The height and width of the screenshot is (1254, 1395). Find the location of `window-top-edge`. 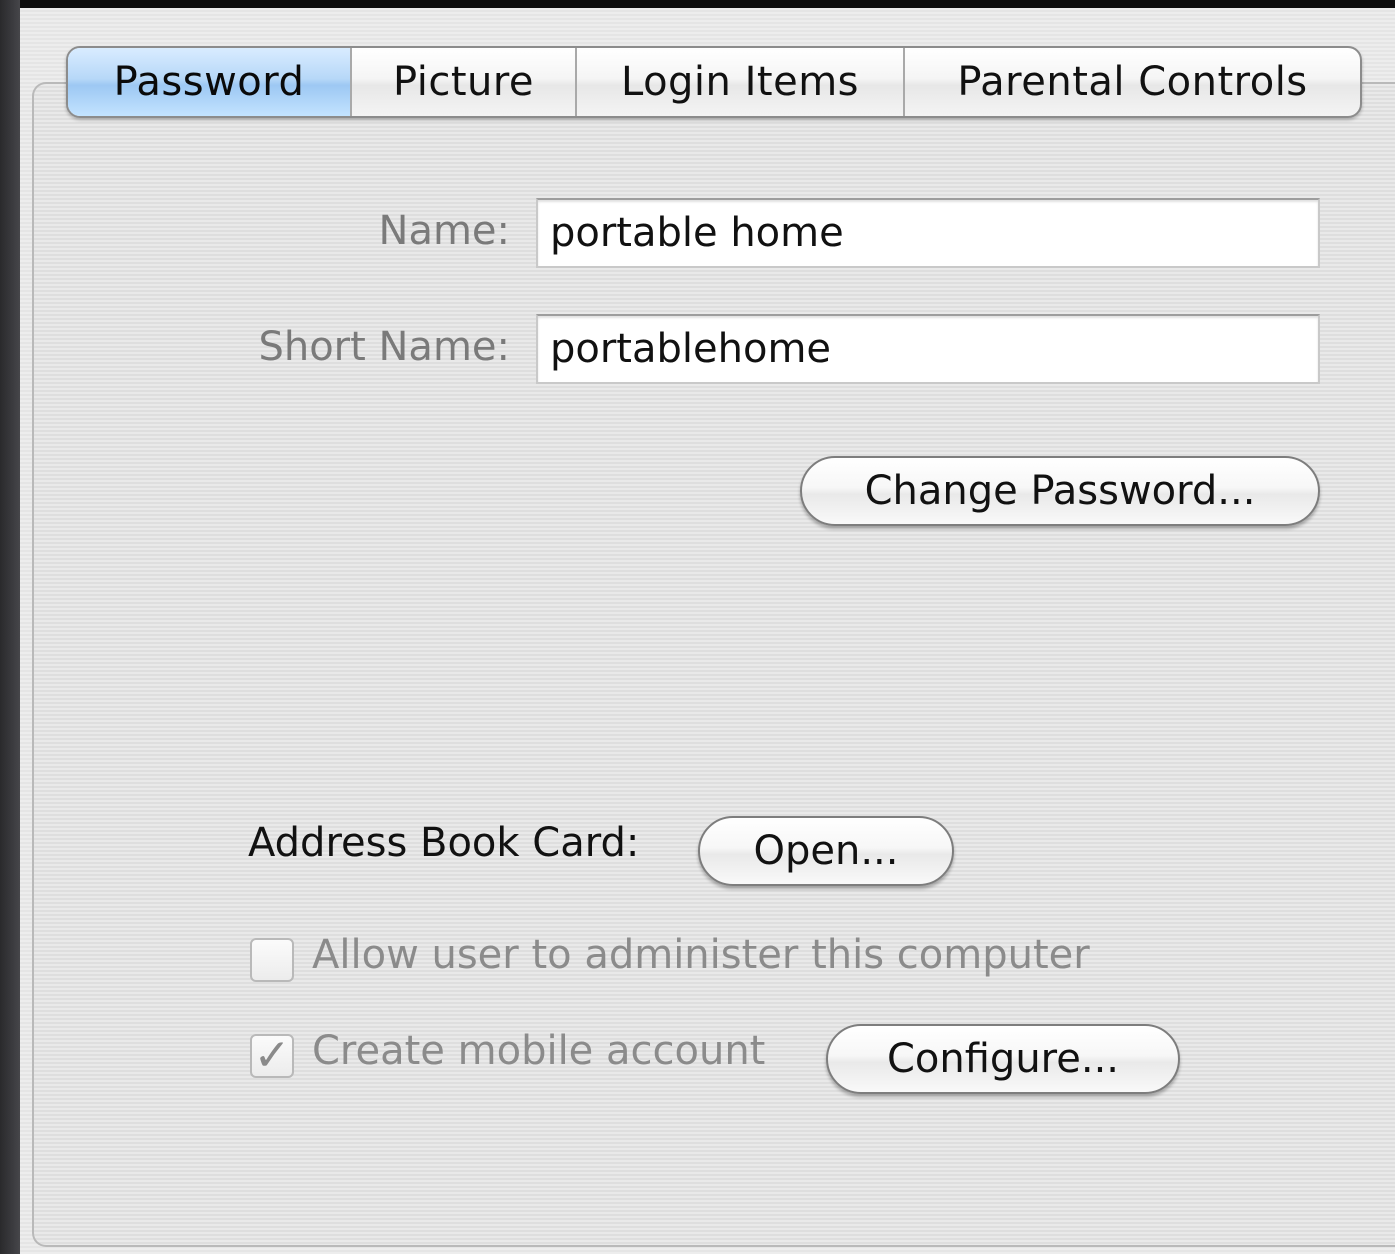

window-top-edge is located at coordinates (697, 4).